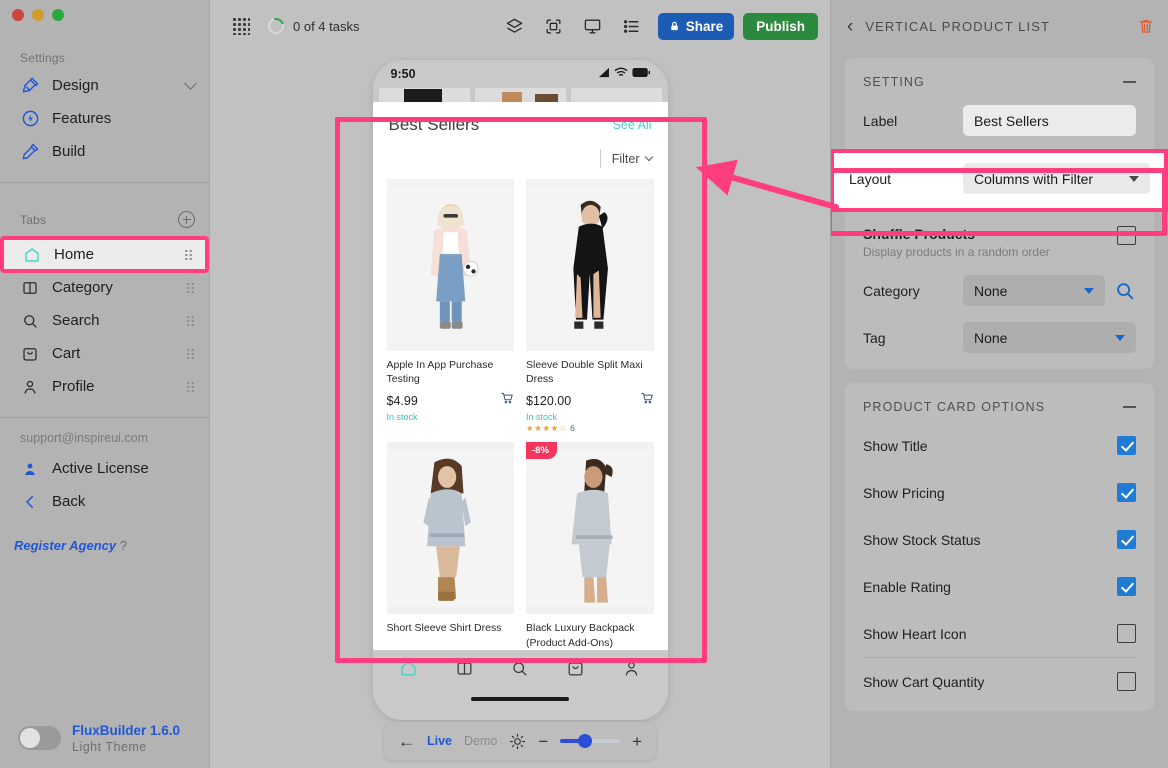 This screenshot has height=768, width=1168. What do you see at coordinates (850, 26) in the screenshot?
I see `chevron-left-icon: ‹` at bounding box center [850, 26].